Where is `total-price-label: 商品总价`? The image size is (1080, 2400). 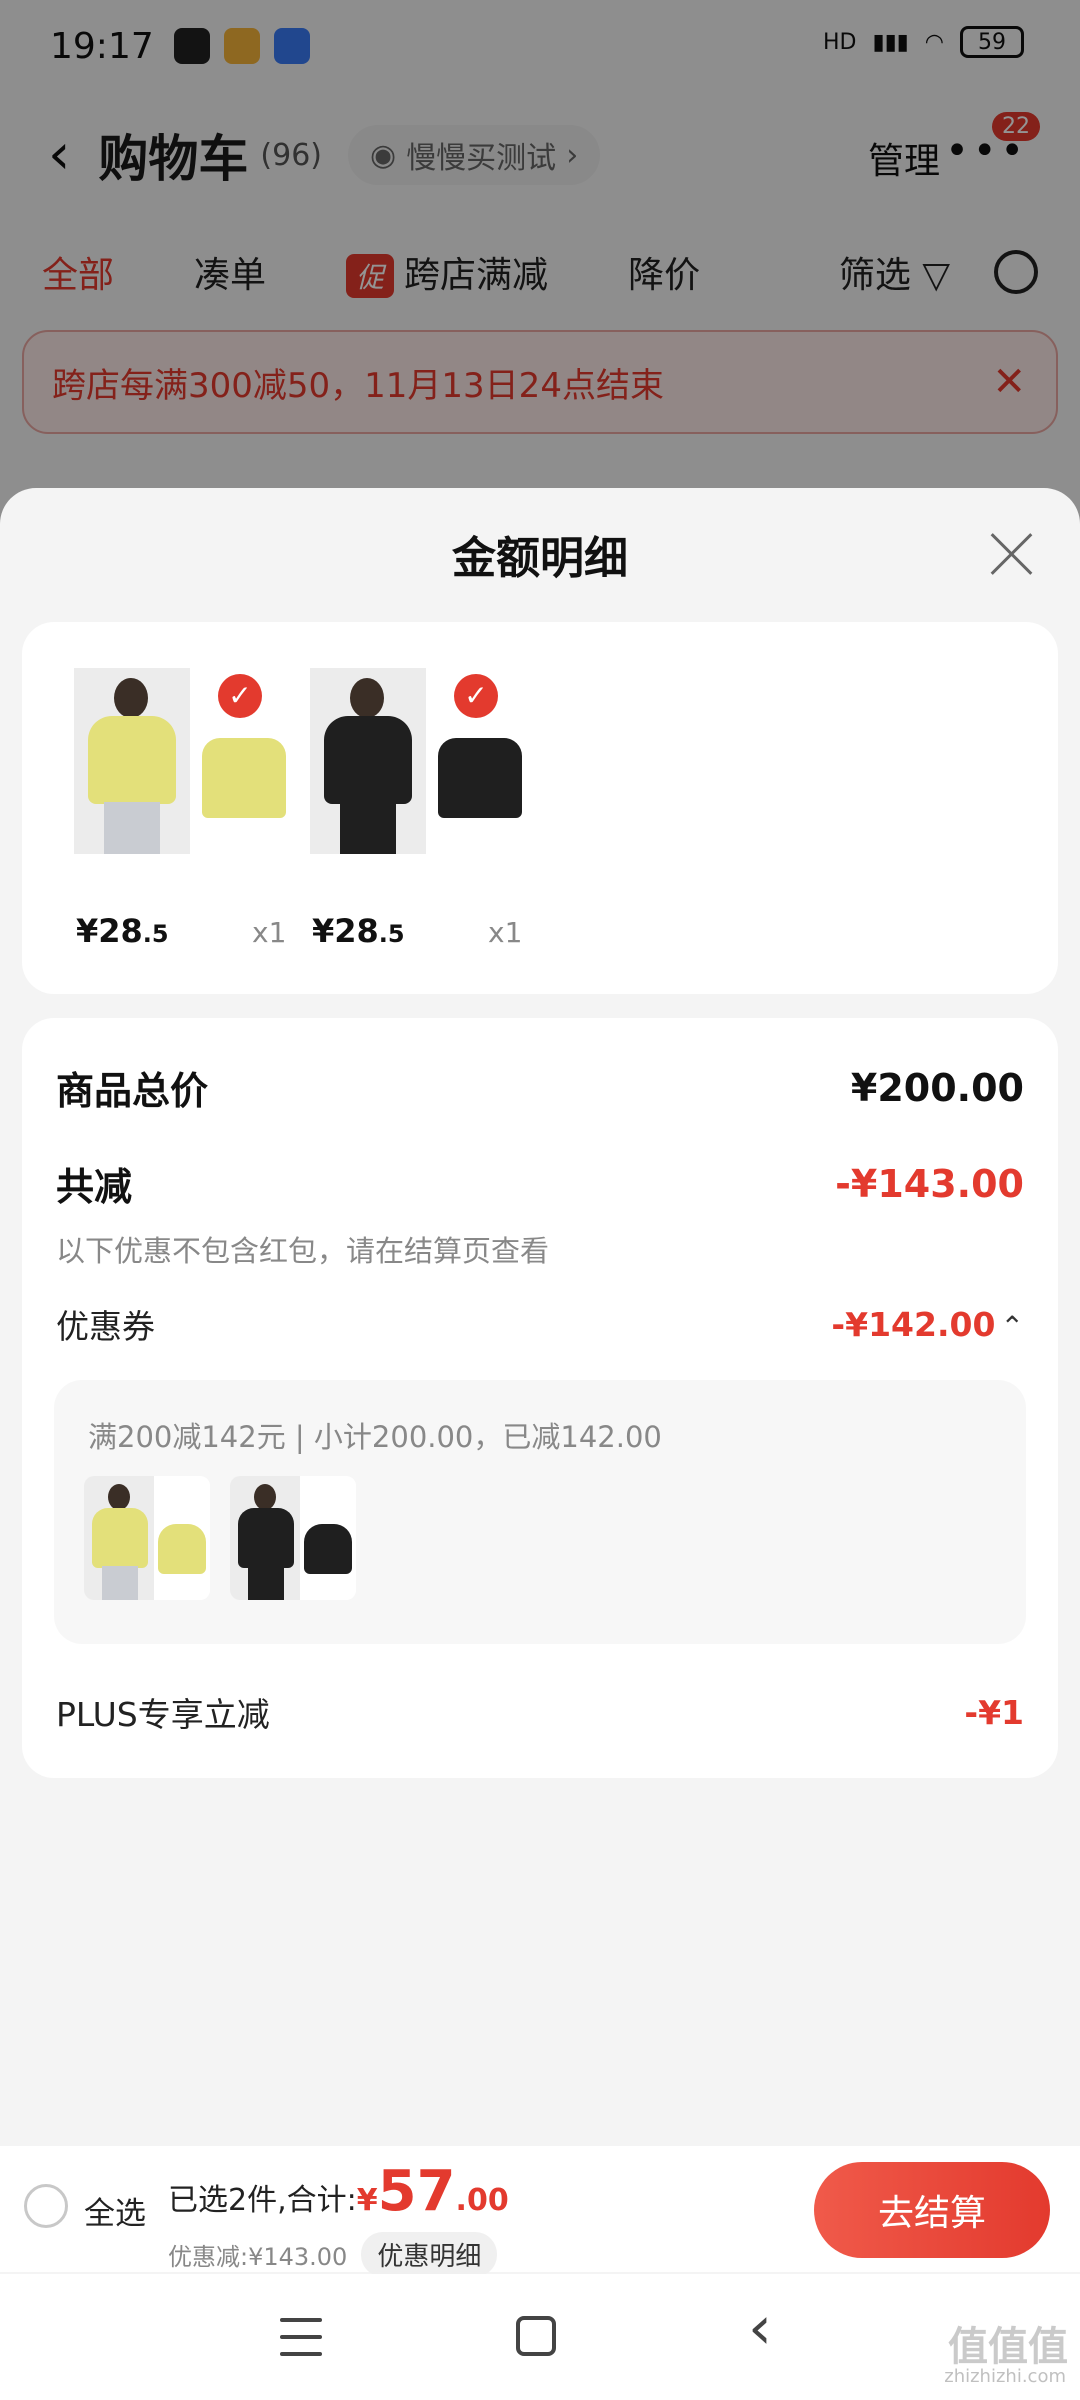 total-price-label: 商品总价 is located at coordinates (132, 1091).